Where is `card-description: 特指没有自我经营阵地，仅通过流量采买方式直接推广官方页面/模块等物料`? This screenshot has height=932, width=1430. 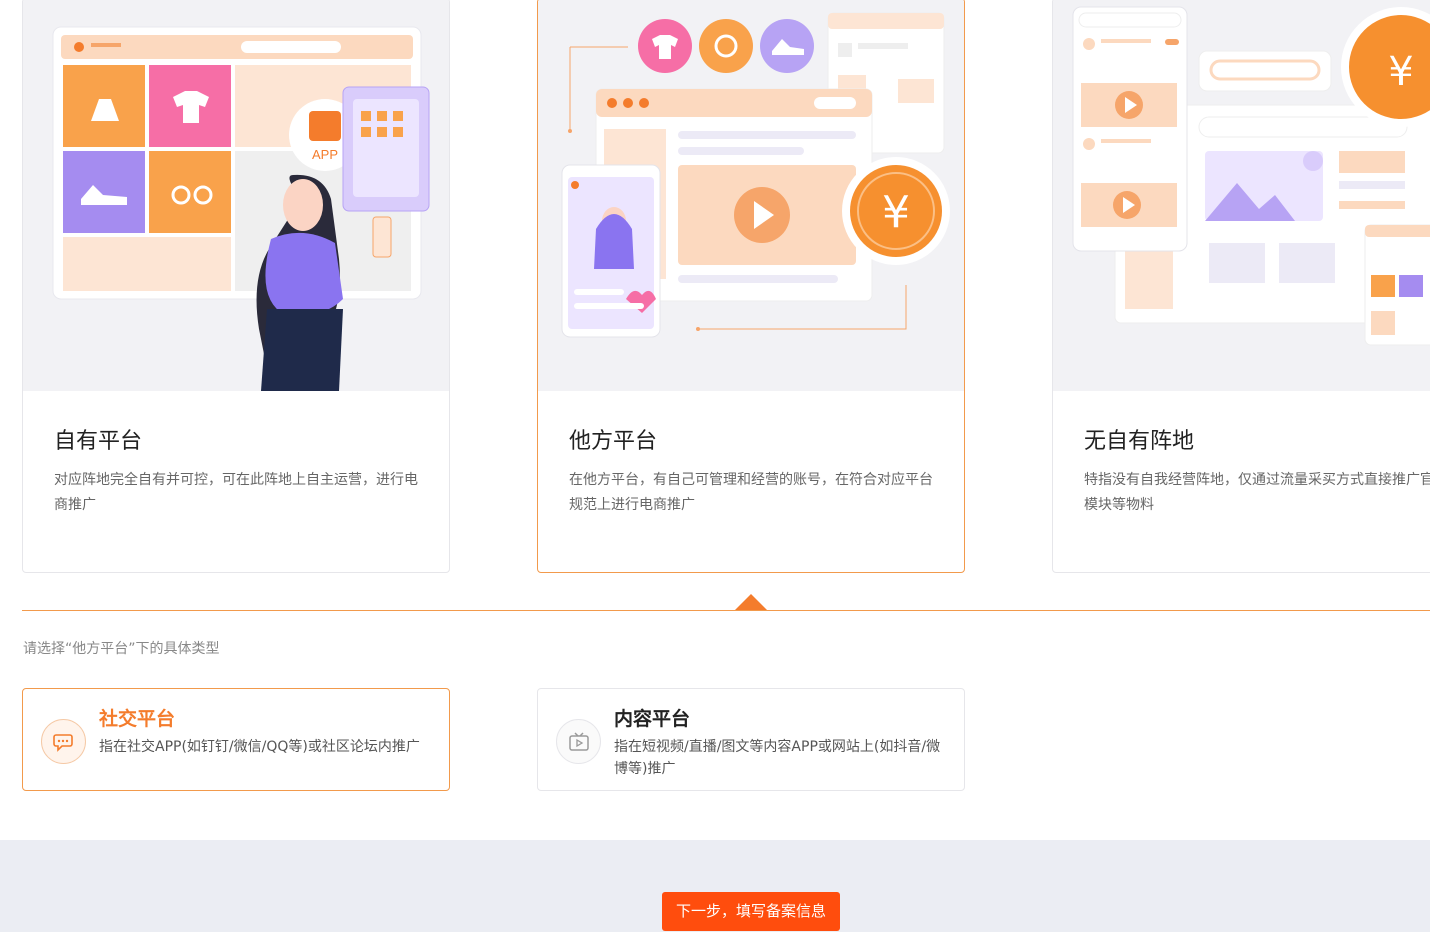 card-description: 特指没有自我经营阵地，仅通过流量采买方式直接推广官方页面/模块等物料 is located at coordinates (1257, 492).